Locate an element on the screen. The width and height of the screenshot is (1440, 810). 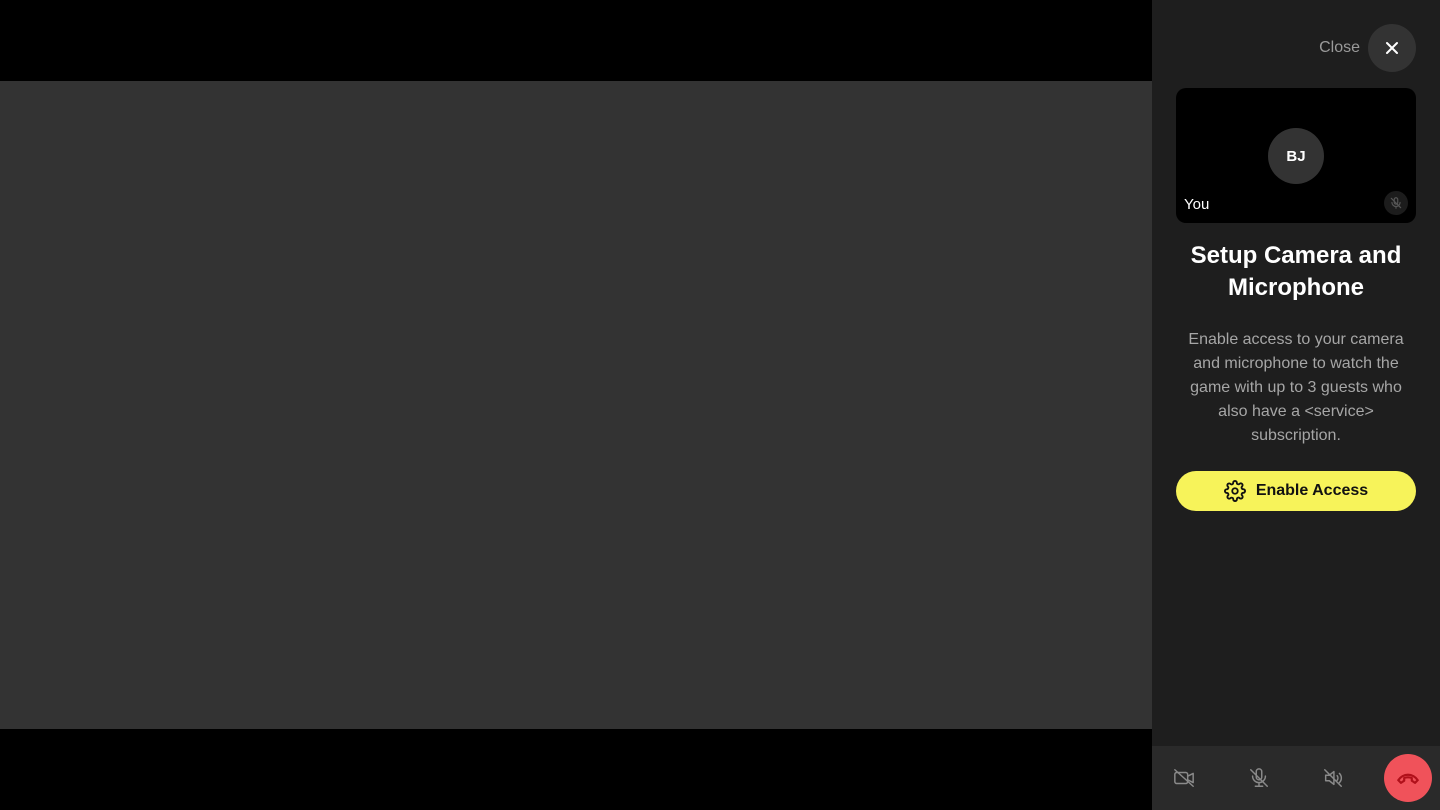
speaker-off-icon is located at coordinates (1333, 778).